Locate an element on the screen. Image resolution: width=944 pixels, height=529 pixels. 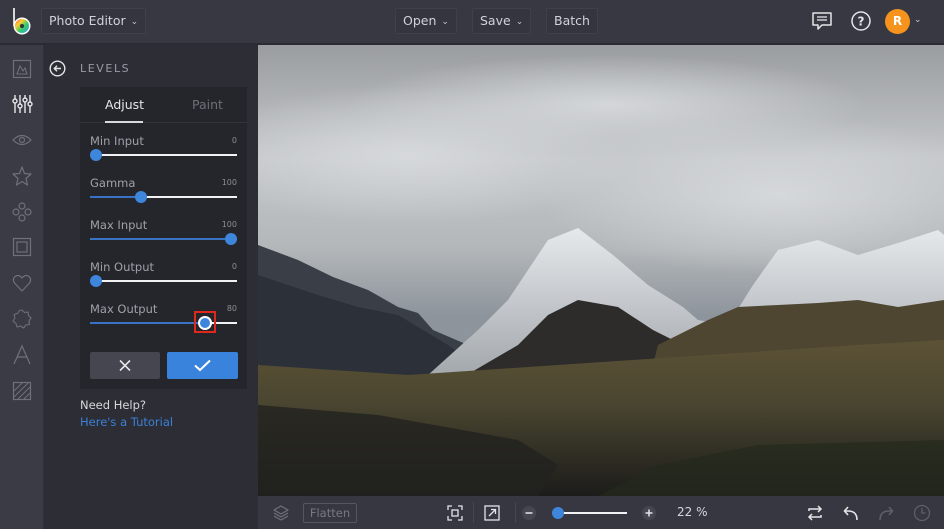
active-tab-indicator is located at coordinates (124, 122).